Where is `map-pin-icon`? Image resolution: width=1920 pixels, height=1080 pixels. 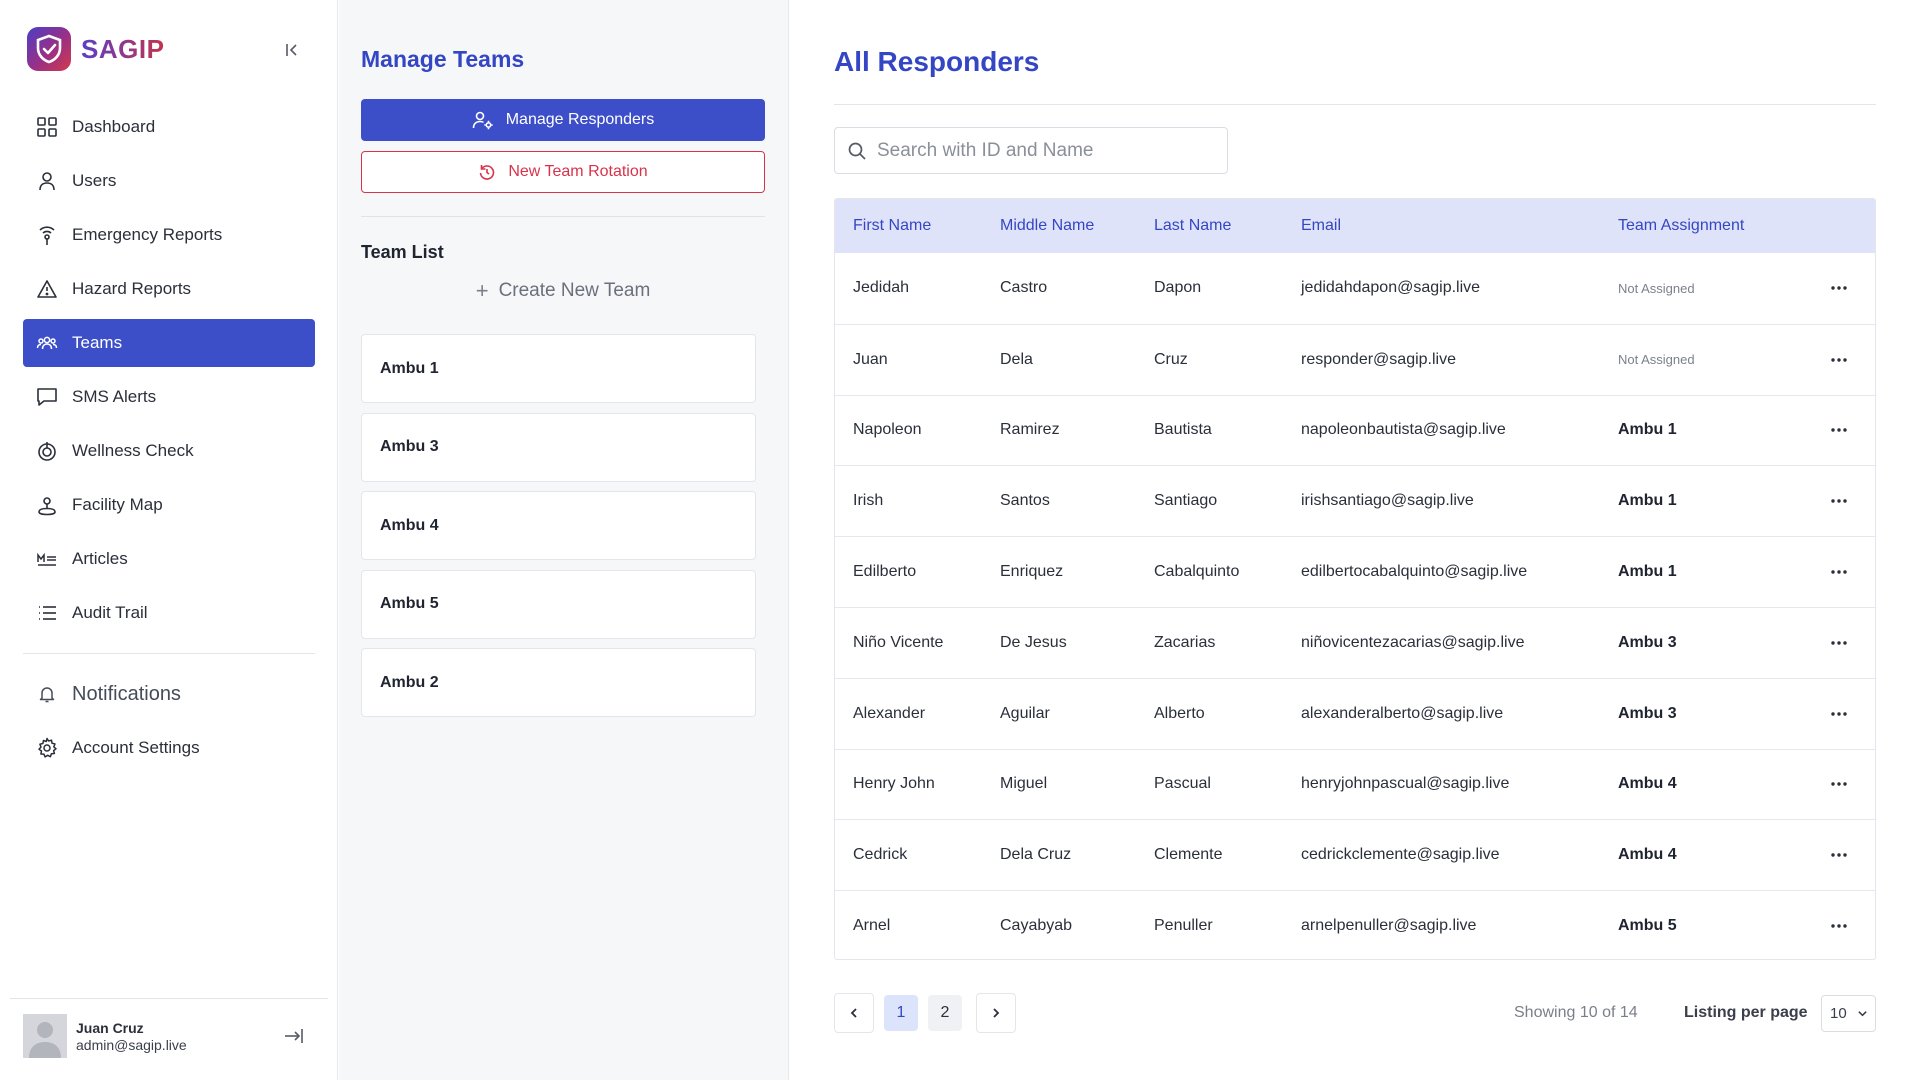
map-pin-icon is located at coordinates (47, 505).